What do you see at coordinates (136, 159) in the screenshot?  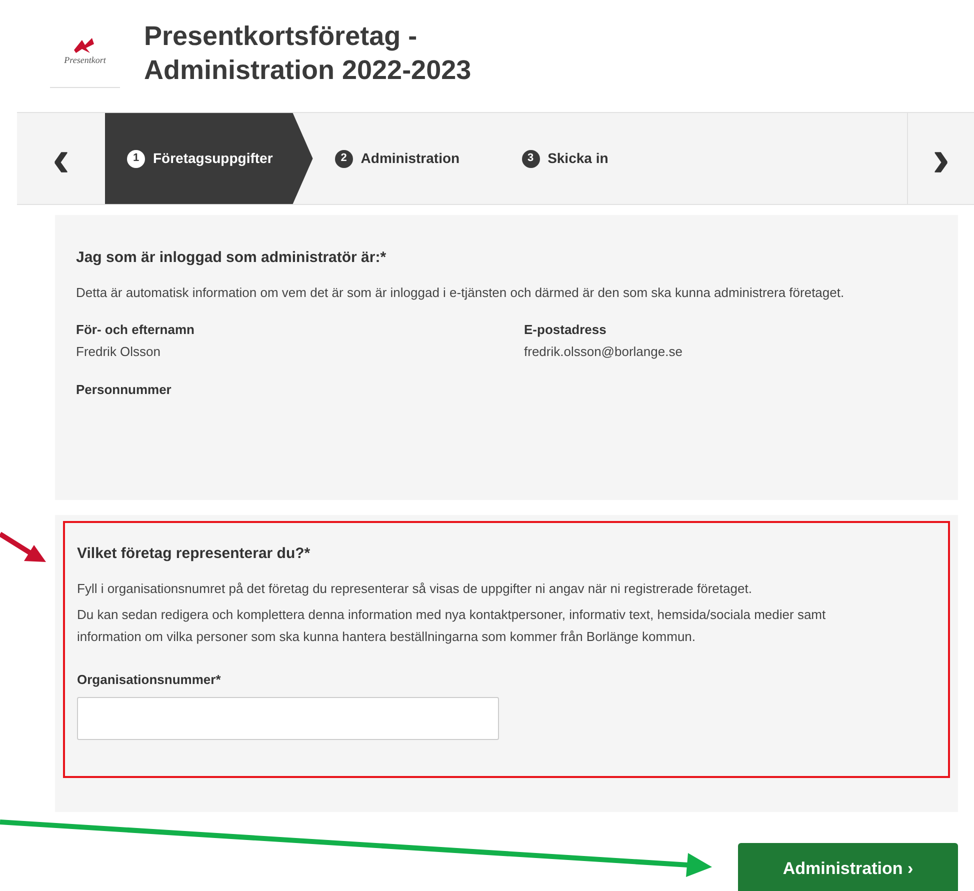 I see `step-number: 1` at bounding box center [136, 159].